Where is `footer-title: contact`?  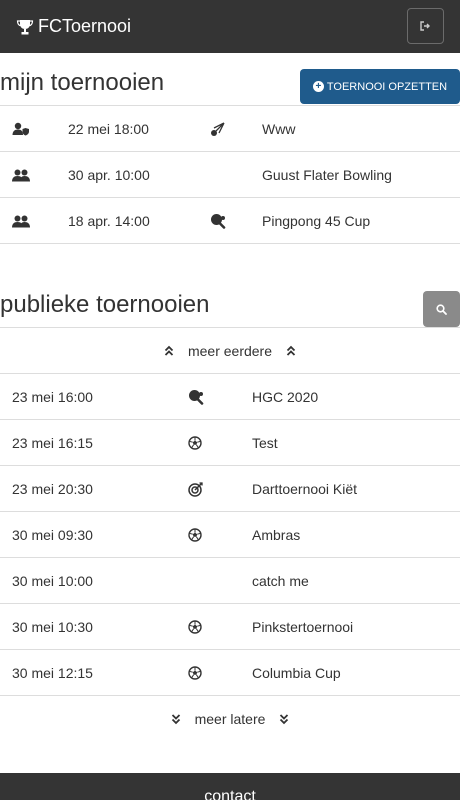 footer-title: contact is located at coordinates (230, 794).